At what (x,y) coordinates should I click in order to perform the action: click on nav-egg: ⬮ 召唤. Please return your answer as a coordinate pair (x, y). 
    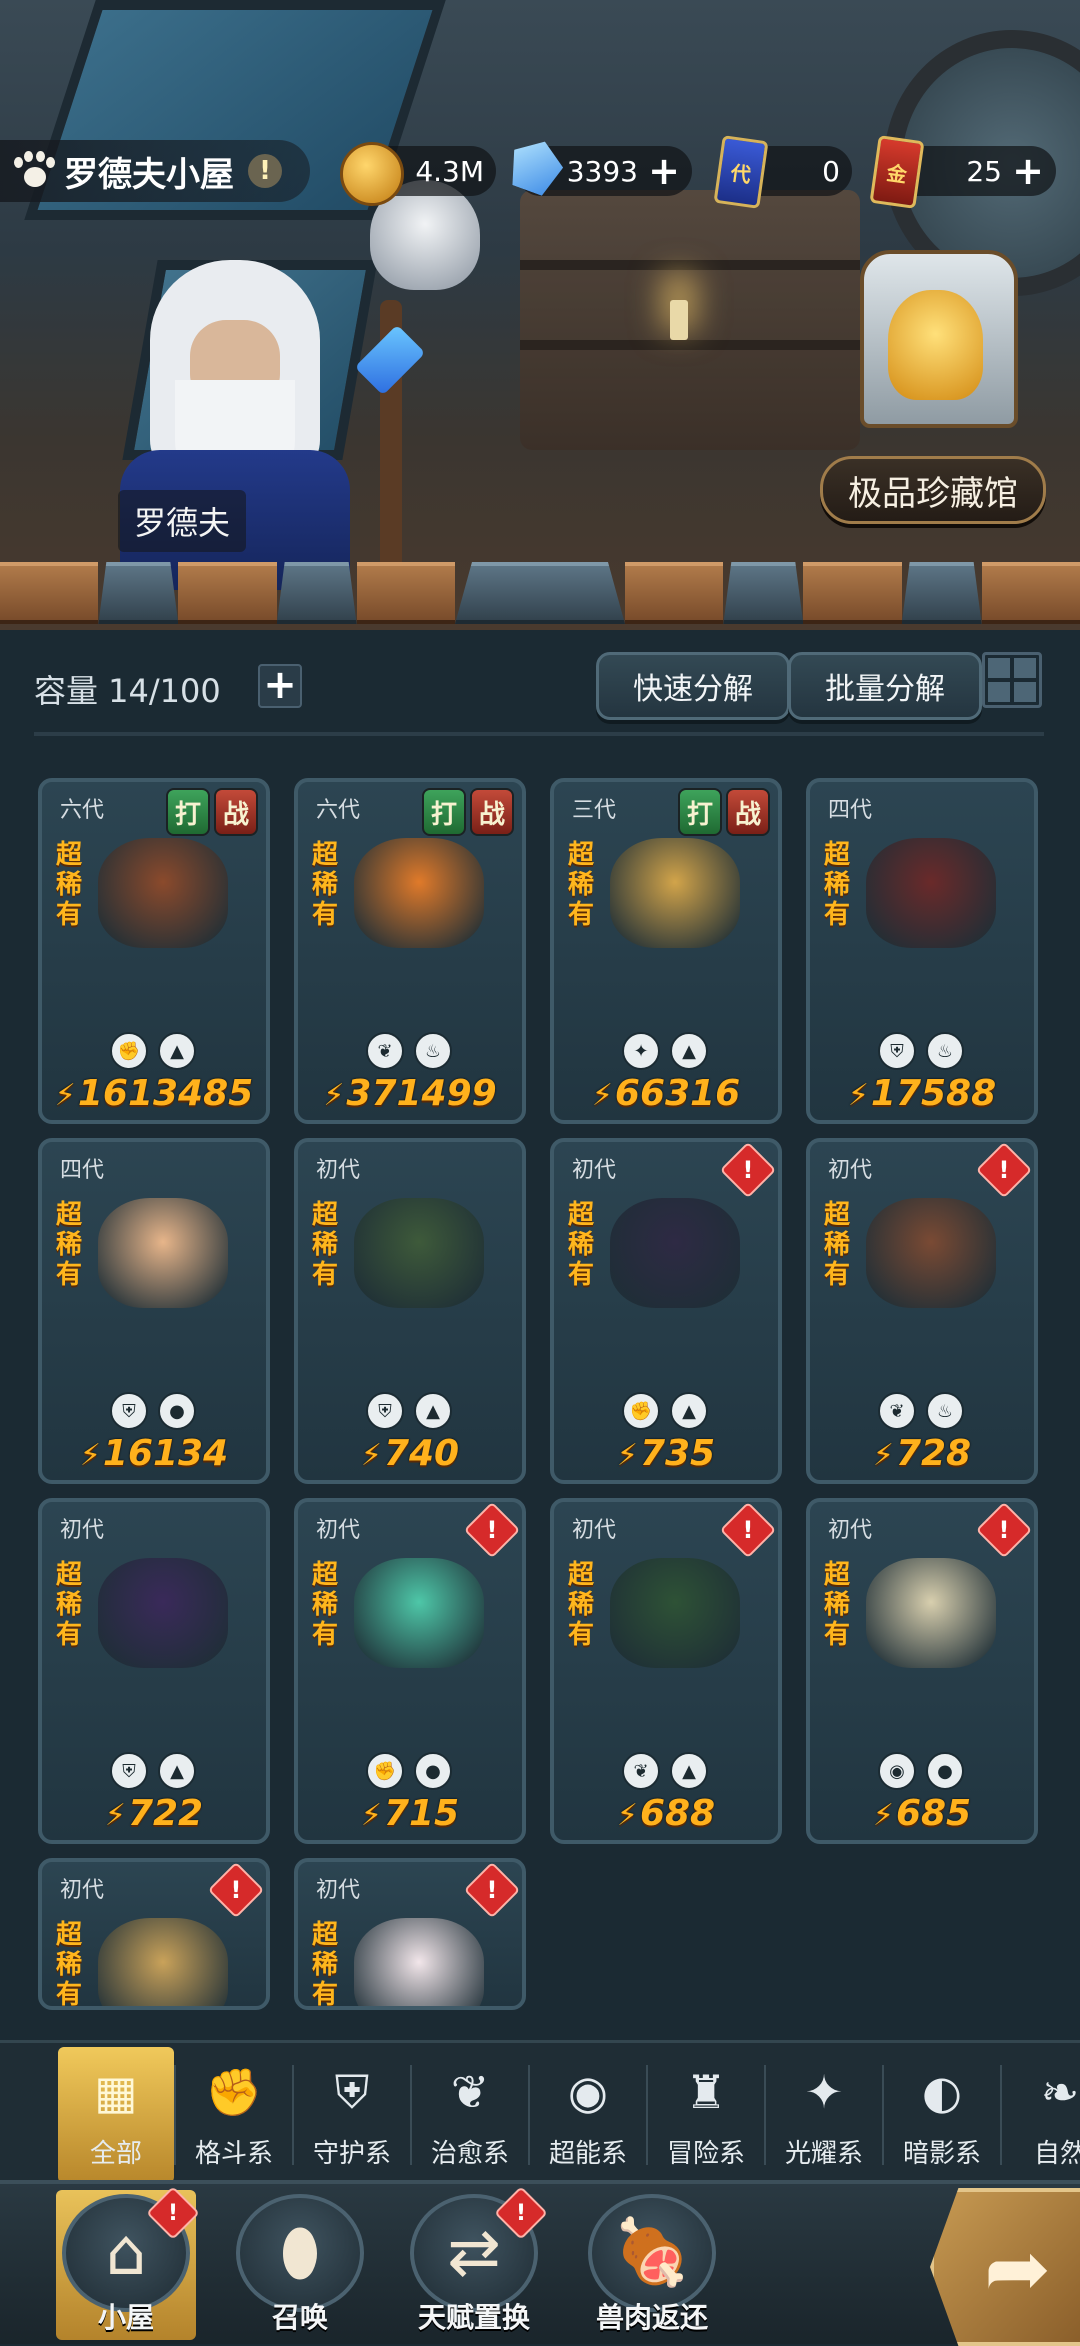
    Looking at the image, I should click on (300, 2265).